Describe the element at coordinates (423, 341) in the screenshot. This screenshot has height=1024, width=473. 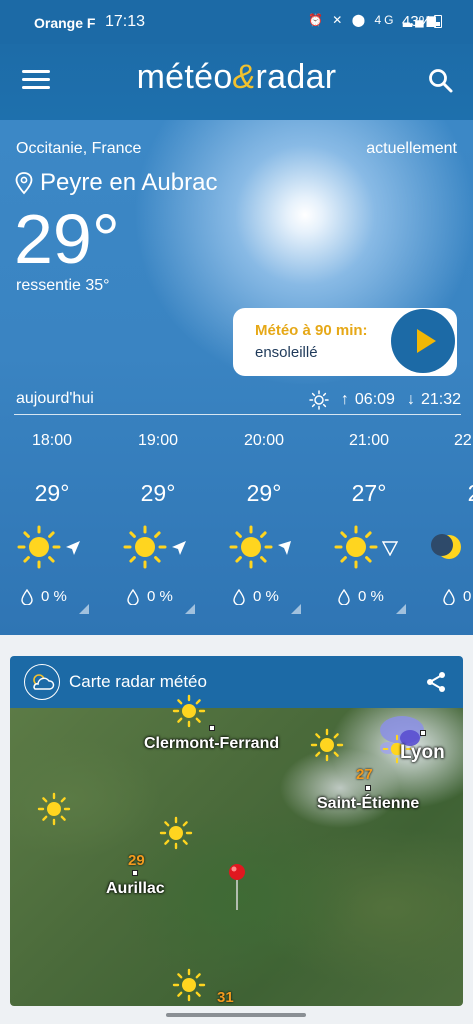
I see `nowcast-play-button` at that location.